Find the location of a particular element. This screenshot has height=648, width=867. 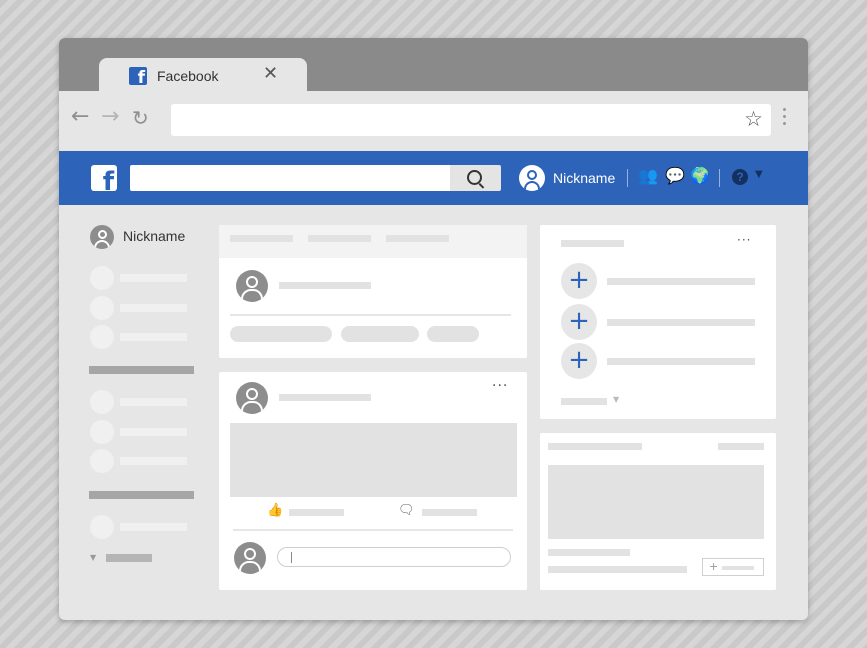

help-icon: ? is located at coordinates (740, 177).